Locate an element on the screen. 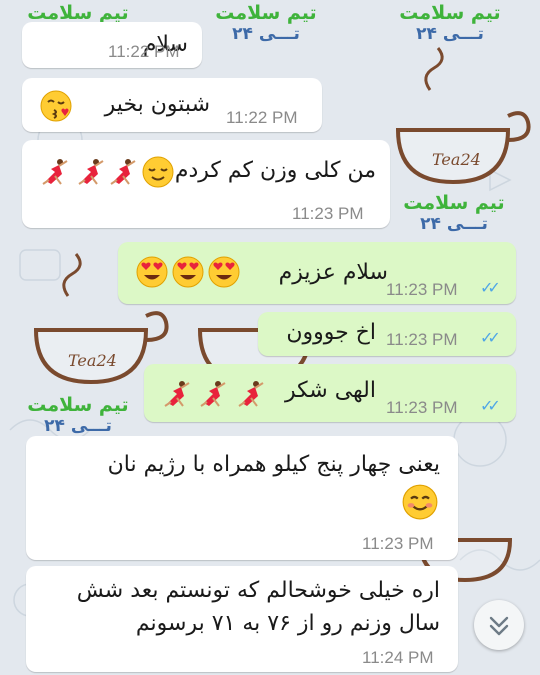 This screenshot has height=675, width=540. message-time: 11:24 PM is located at coordinates (398, 657).